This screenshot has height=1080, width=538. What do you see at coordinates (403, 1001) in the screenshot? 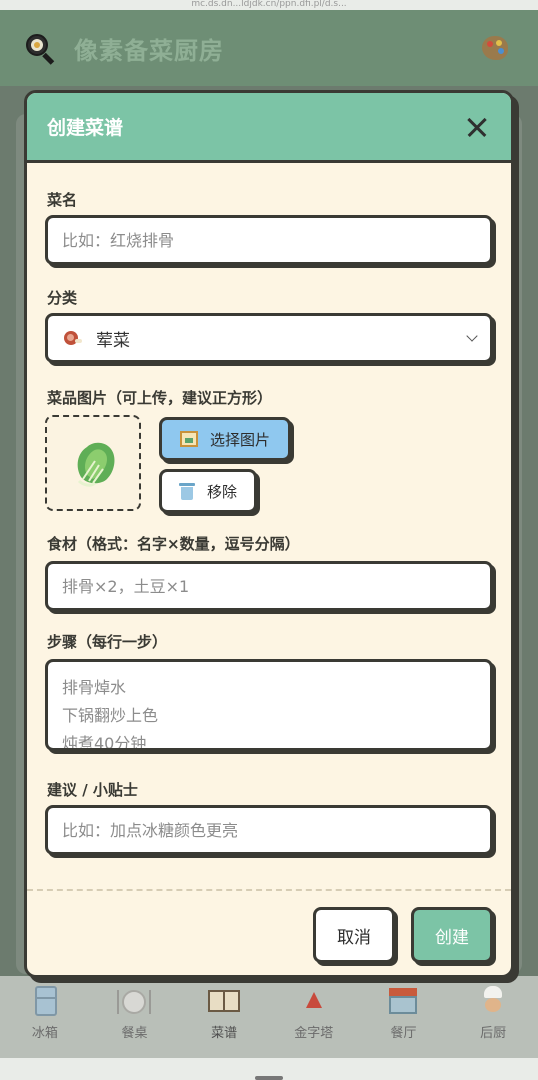
I see `restaurant-icon` at bounding box center [403, 1001].